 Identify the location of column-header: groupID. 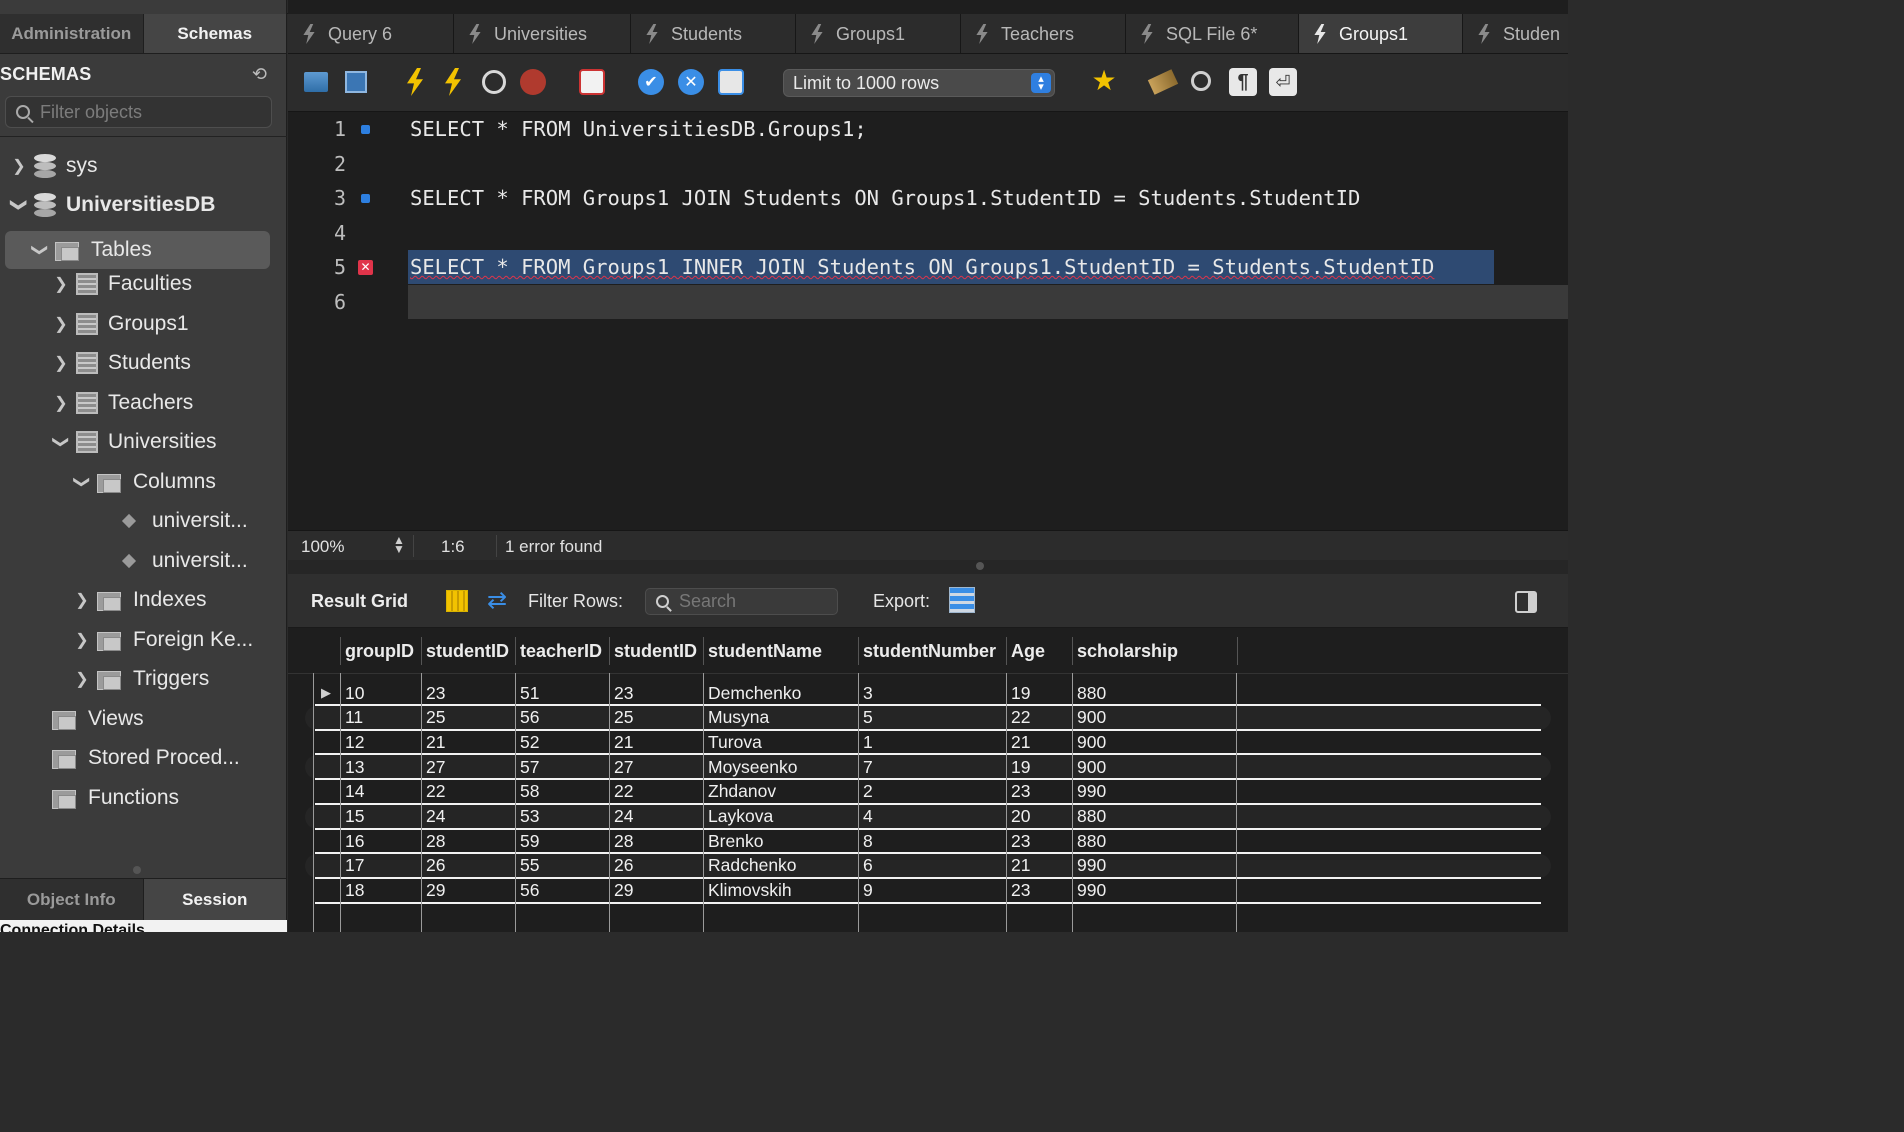
(377, 651).